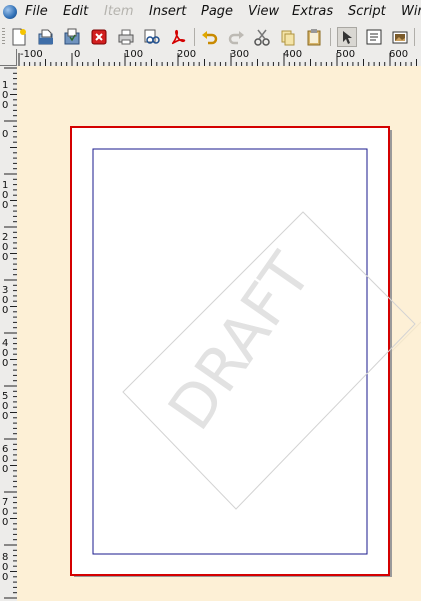 This screenshot has width=421, height=601. Describe the element at coordinates (178, 37) in the screenshot. I see `export-pdf-icon` at that location.